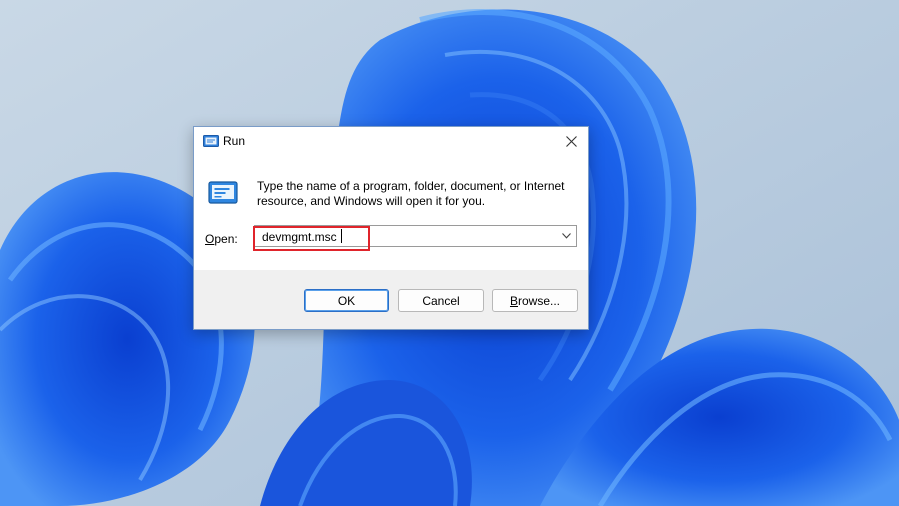 The width and height of the screenshot is (899, 506). What do you see at coordinates (299, 237) in the screenshot?
I see `open-input-value: devmgmt.msc` at bounding box center [299, 237].